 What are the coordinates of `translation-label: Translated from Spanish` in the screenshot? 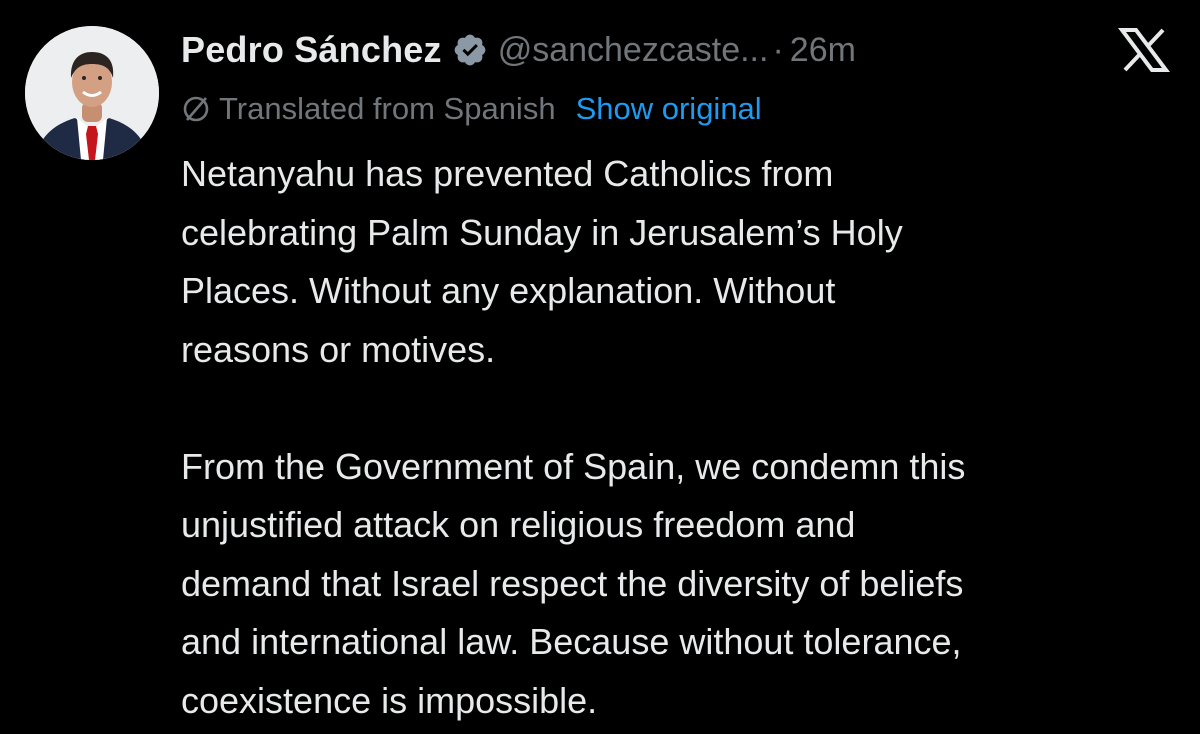 It's located at (387, 108).